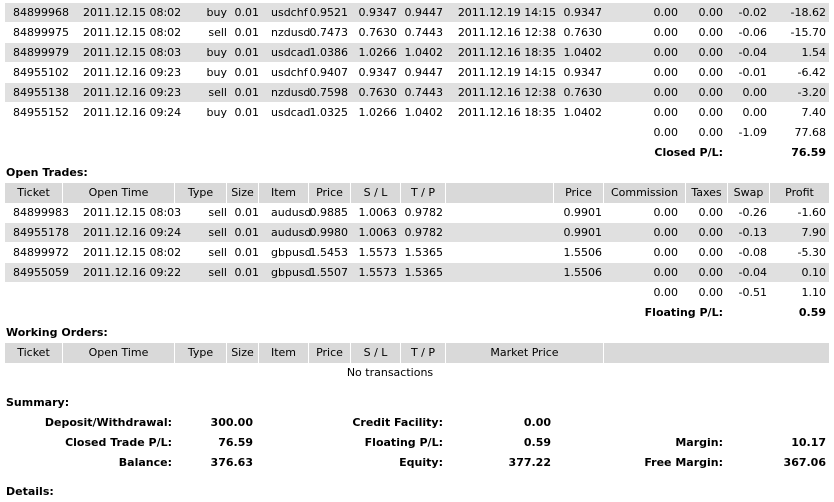  What do you see at coordinates (243, 193) in the screenshot?
I see `col-size: Size` at bounding box center [243, 193].